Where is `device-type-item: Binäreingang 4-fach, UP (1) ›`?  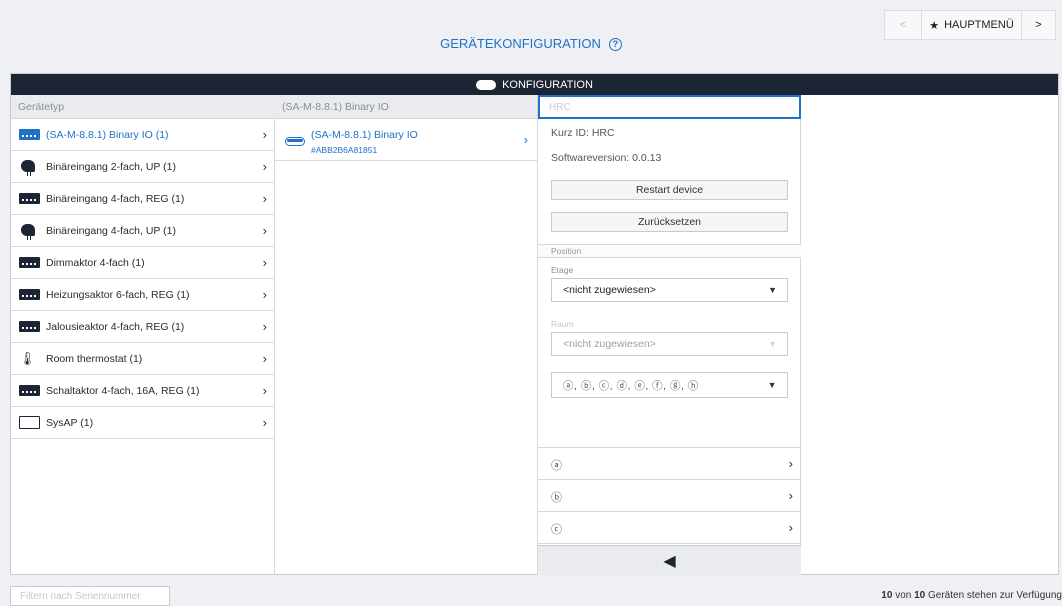 device-type-item: Binäreingang 4-fach, UP (1) › is located at coordinates (143, 231).